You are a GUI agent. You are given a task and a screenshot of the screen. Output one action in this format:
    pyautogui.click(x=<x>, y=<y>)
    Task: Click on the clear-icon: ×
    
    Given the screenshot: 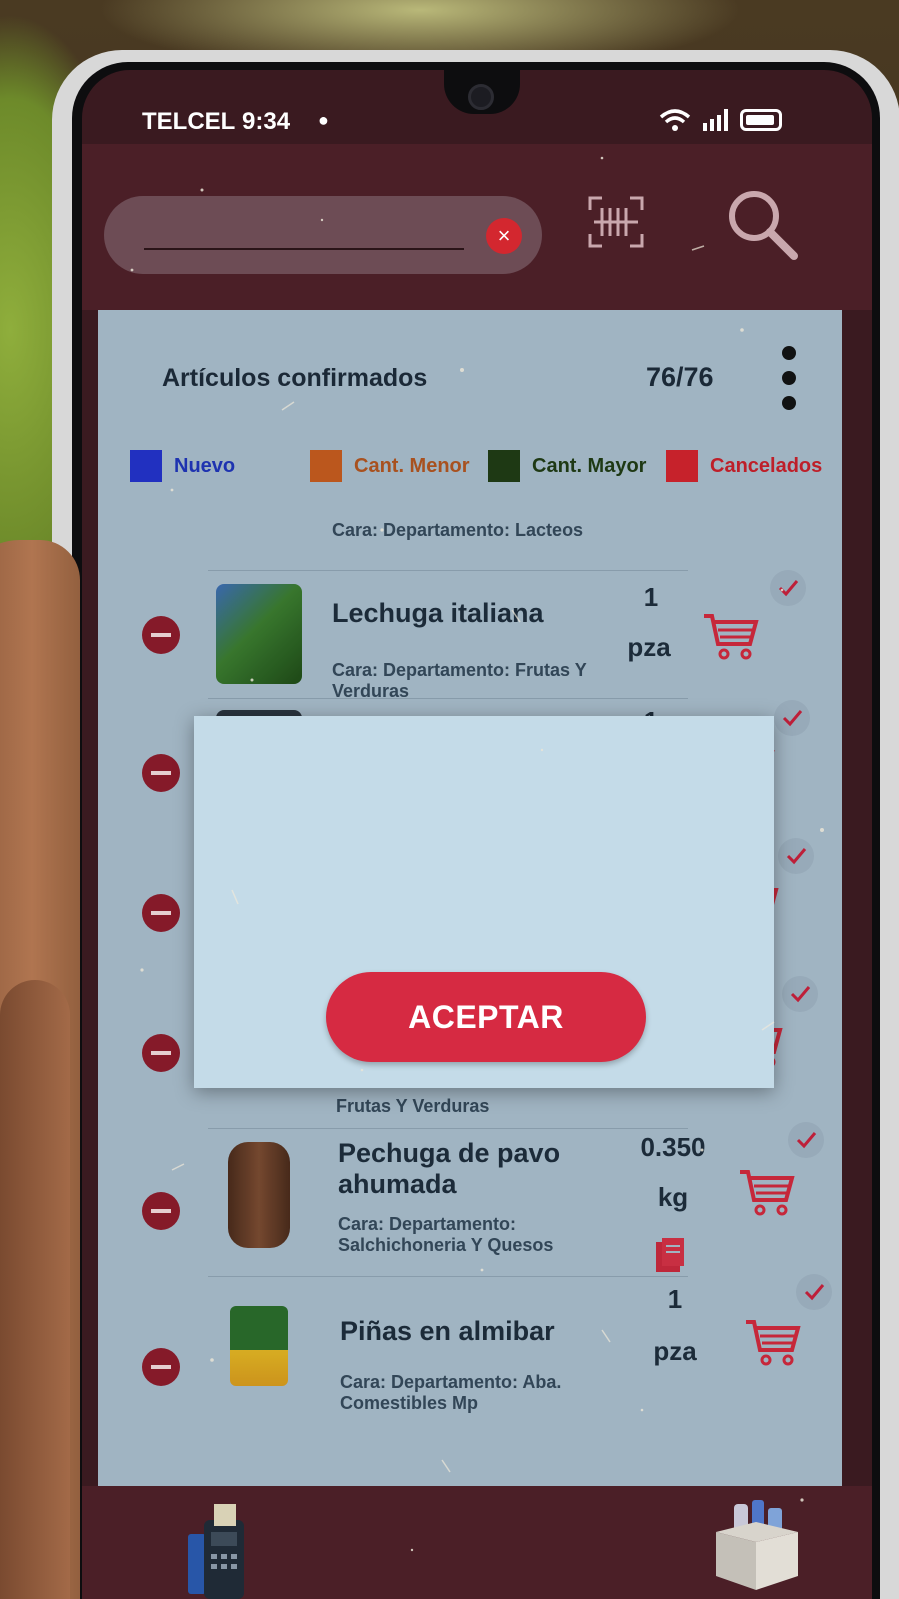 What is the action you would take?
    pyautogui.click(x=504, y=236)
    